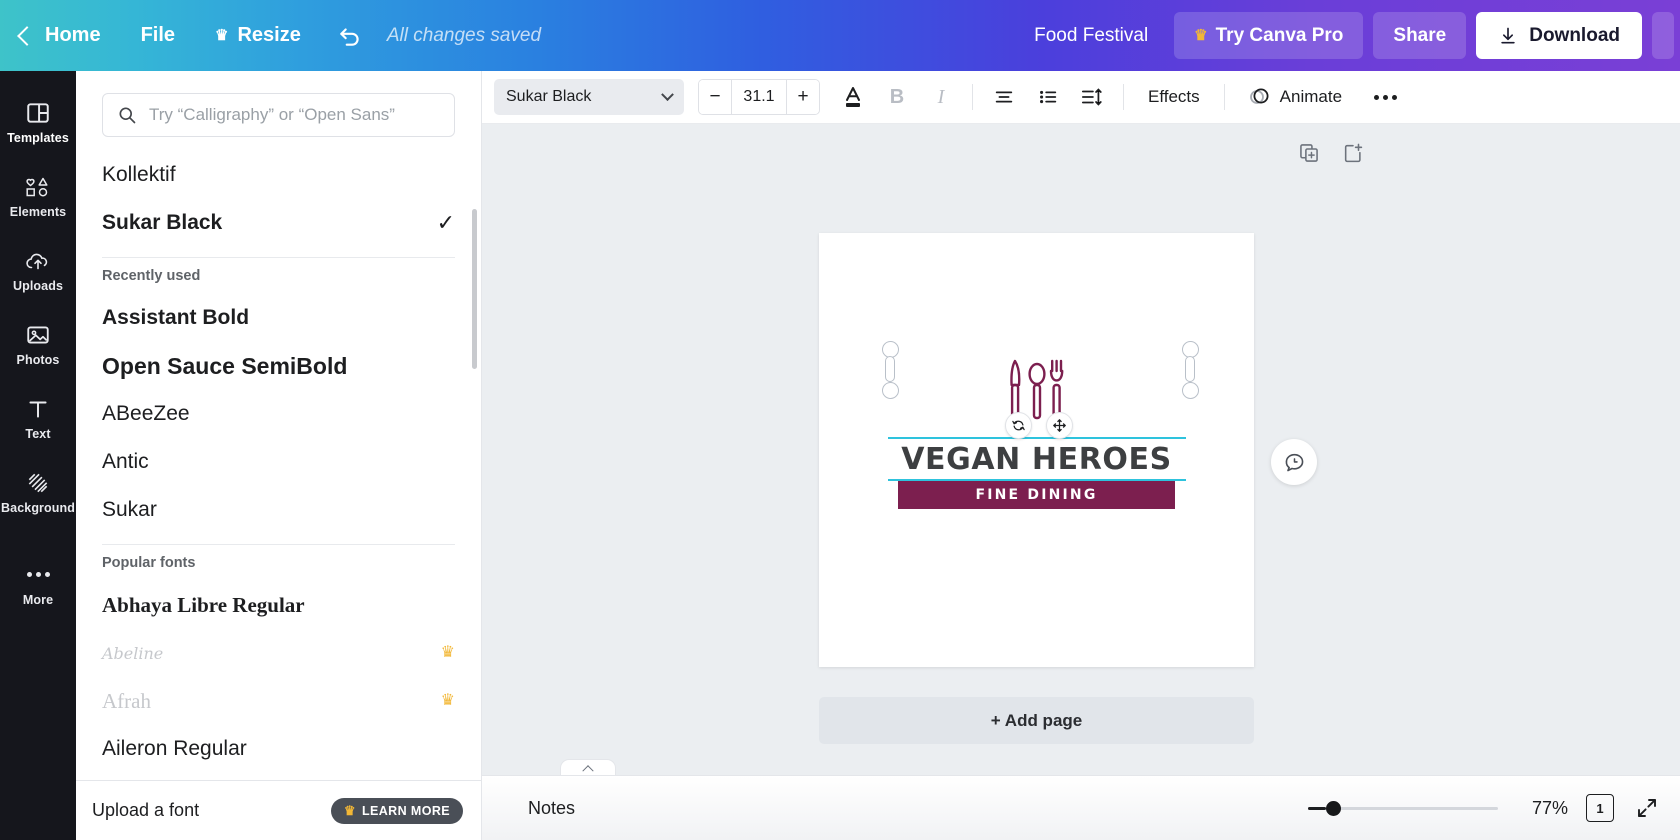  What do you see at coordinates (294, 115) in the screenshot?
I see `font-search-input` at bounding box center [294, 115].